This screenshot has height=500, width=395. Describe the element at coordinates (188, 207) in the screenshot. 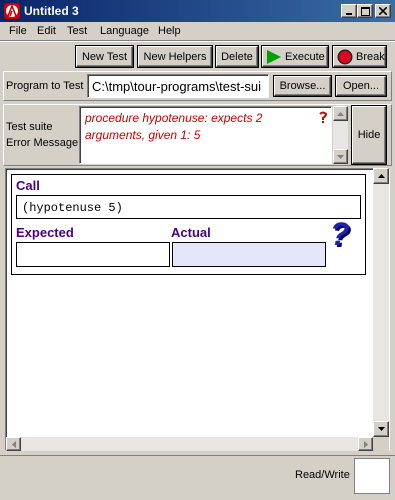

I see `call-expression-field: (hypotenuse 5)` at that location.